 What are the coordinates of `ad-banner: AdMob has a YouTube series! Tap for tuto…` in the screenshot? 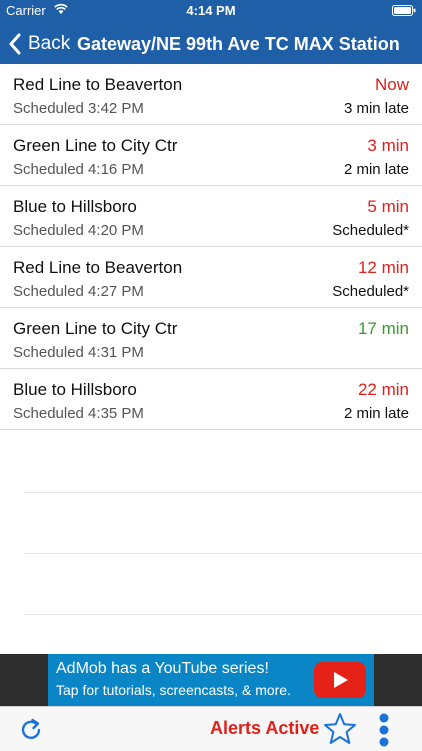 It's located at (211, 680).